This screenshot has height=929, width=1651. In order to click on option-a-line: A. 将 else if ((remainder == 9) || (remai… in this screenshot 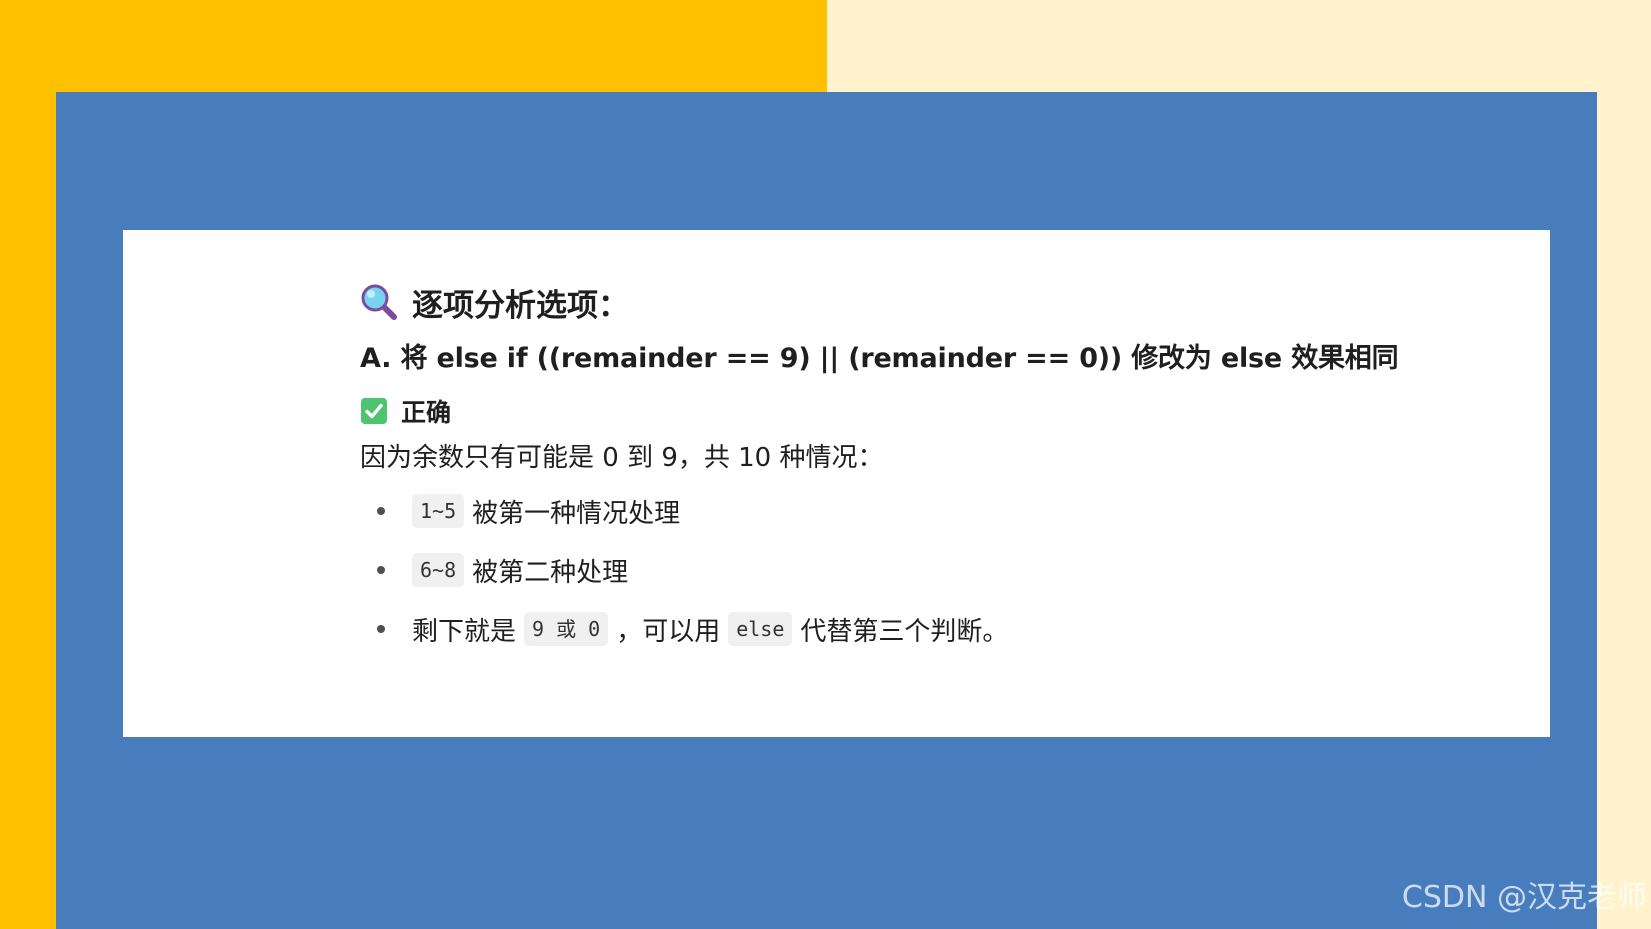, I will do `click(879, 358)`.